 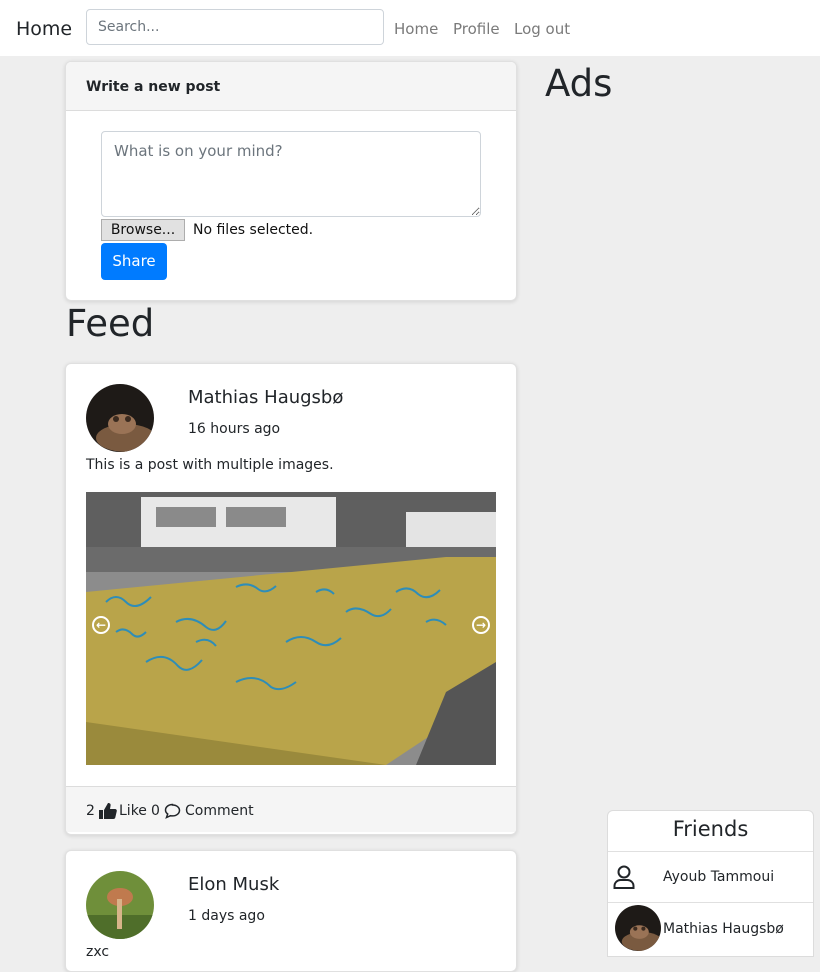 What do you see at coordinates (98, 952) in the screenshot?
I see `post-text: zxc` at bounding box center [98, 952].